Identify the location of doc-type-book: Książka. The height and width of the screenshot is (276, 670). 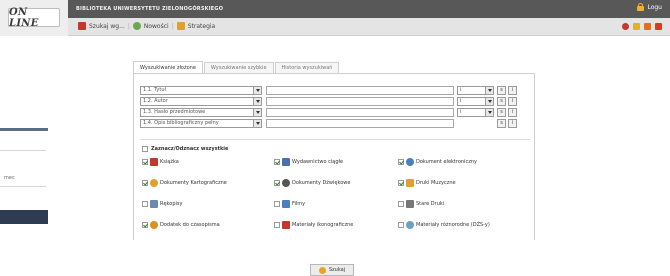
(160, 162).